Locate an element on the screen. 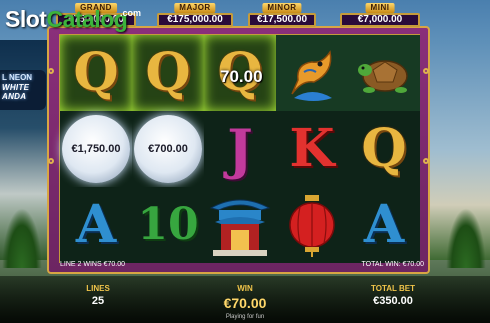 This screenshot has height=323, width=490. symbol-10: 10 is located at coordinates (168, 224).